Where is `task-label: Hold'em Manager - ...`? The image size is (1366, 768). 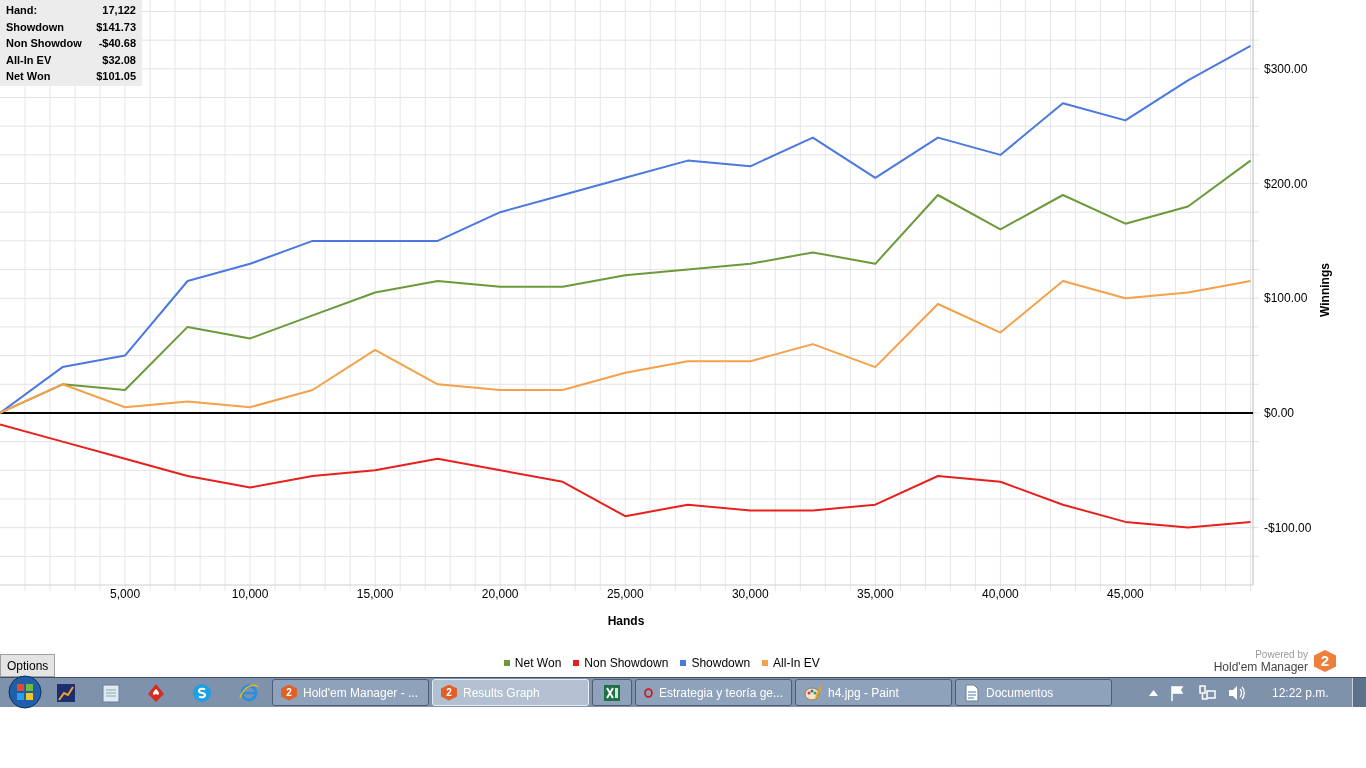
task-label: Hold'em Manager - ... is located at coordinates (360, 693).